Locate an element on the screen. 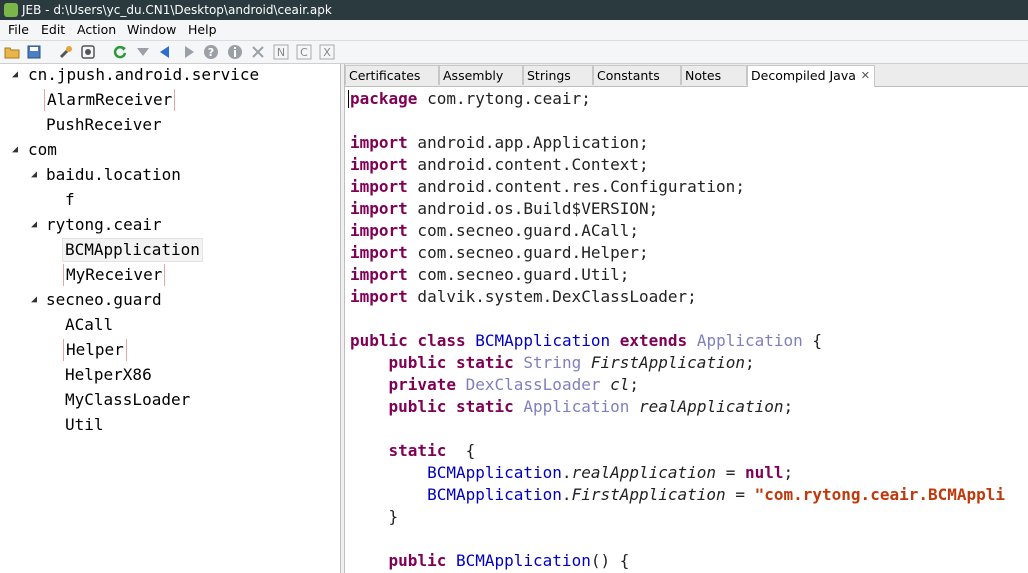 The width and height of the screenshot is (1028, 573). tree-node-rytong-ceair: rytong.ceair is located at coordinates (104, 225).